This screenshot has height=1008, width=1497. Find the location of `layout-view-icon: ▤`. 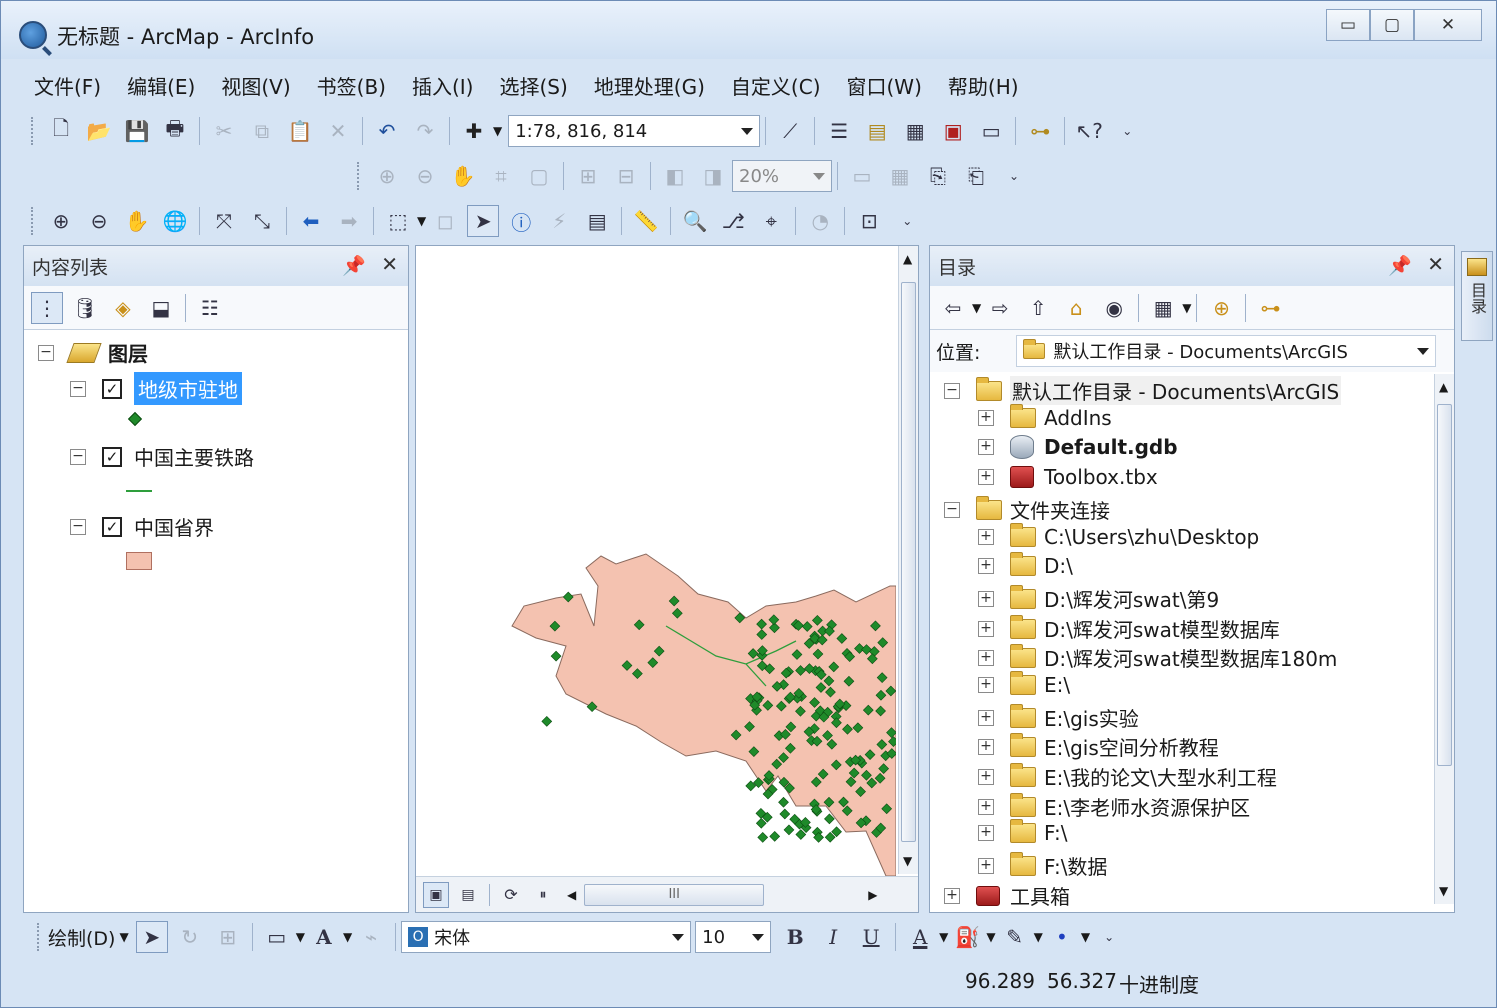

layout-view-icon: ▤ is located at coordinates (468, 895).